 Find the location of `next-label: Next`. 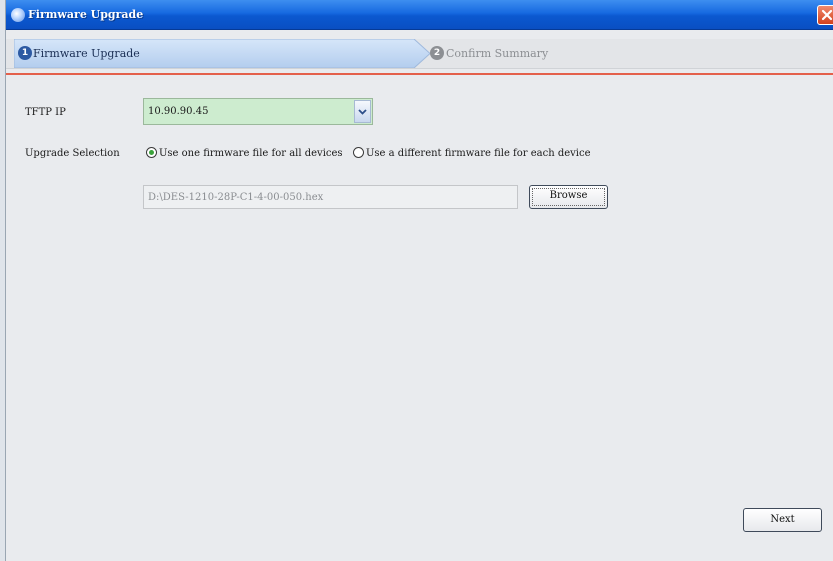

next-label: Next is located at coordinates (782, 519).